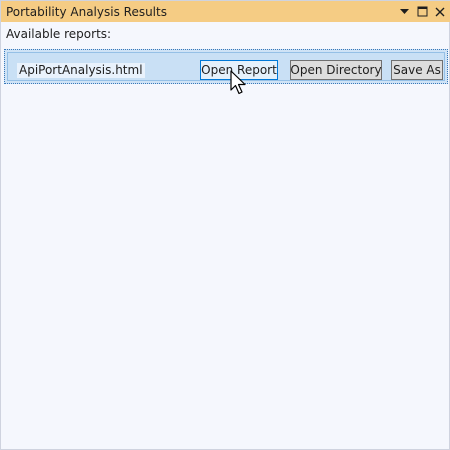  I want to click on maximize-icon, so click(422, 12).